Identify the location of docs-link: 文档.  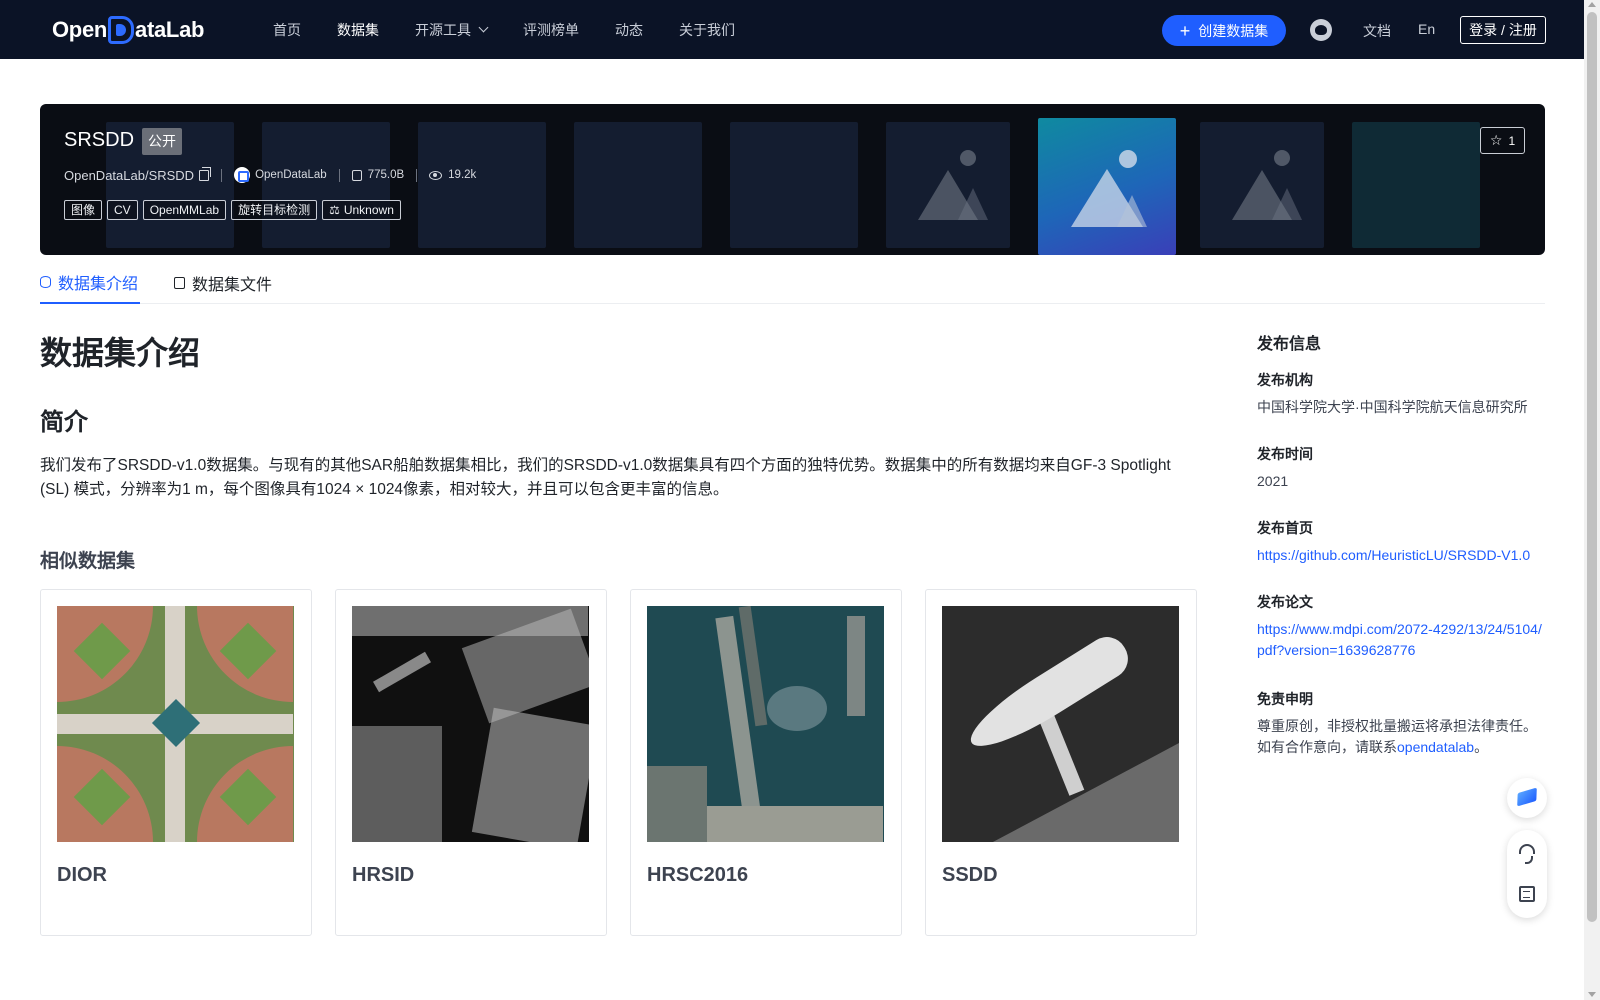
(1377, 31).